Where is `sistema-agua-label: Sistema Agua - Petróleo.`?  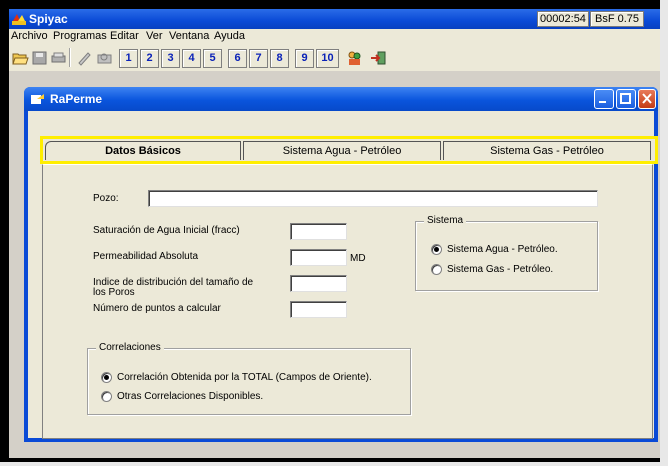 sistema-agua-label: Sistema Agua - Petróleo. is located at coordinates (502, 249).